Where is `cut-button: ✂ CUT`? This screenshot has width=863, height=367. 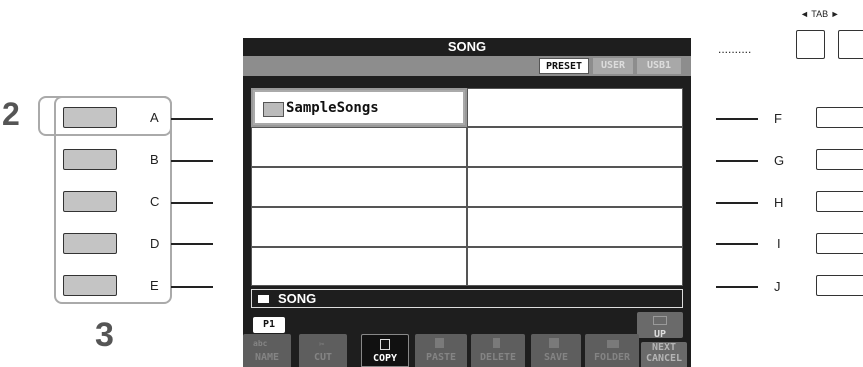 cut-button: ✂ CUT is located at coordinates (323, 350).